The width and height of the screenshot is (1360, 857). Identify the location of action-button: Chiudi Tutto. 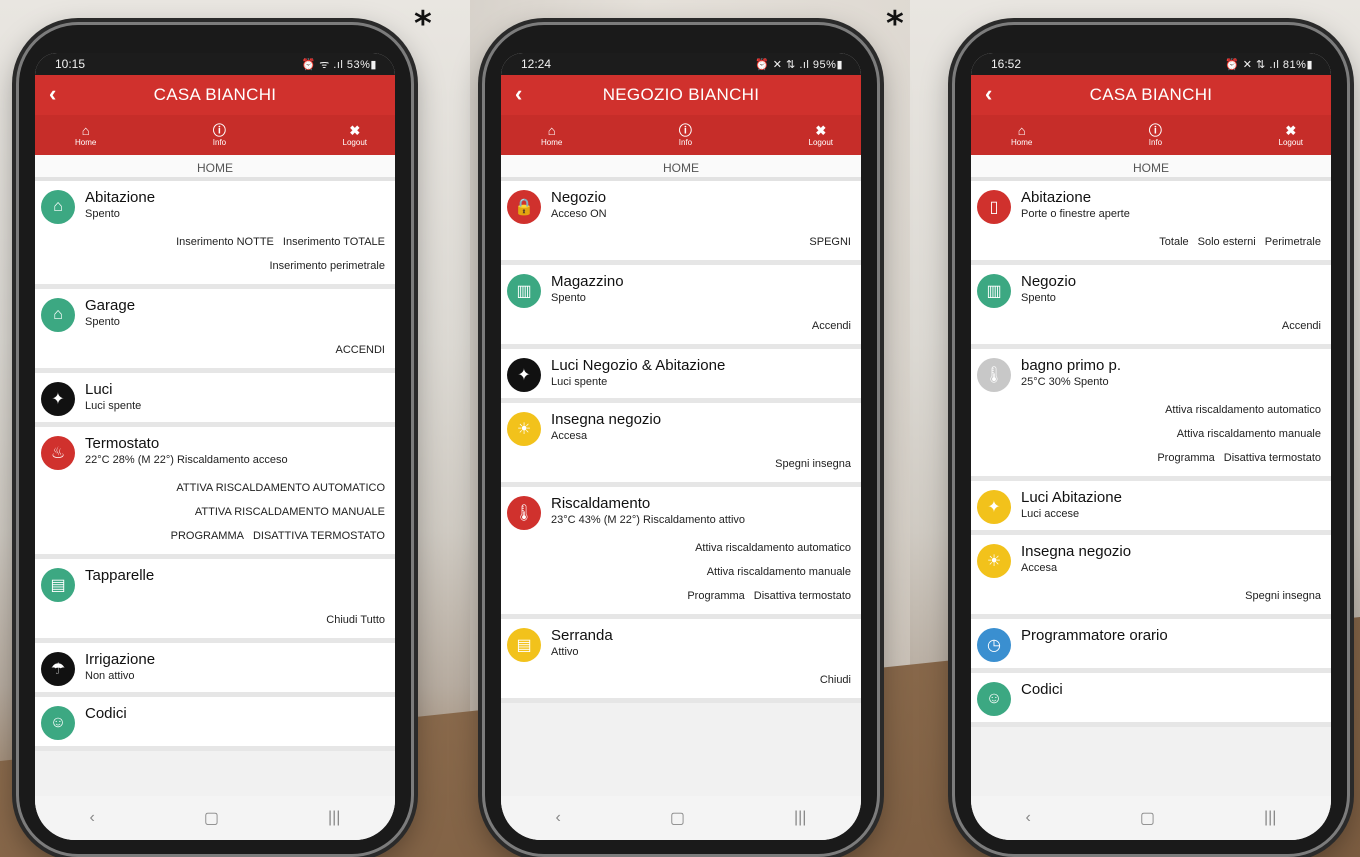
(355, 620).